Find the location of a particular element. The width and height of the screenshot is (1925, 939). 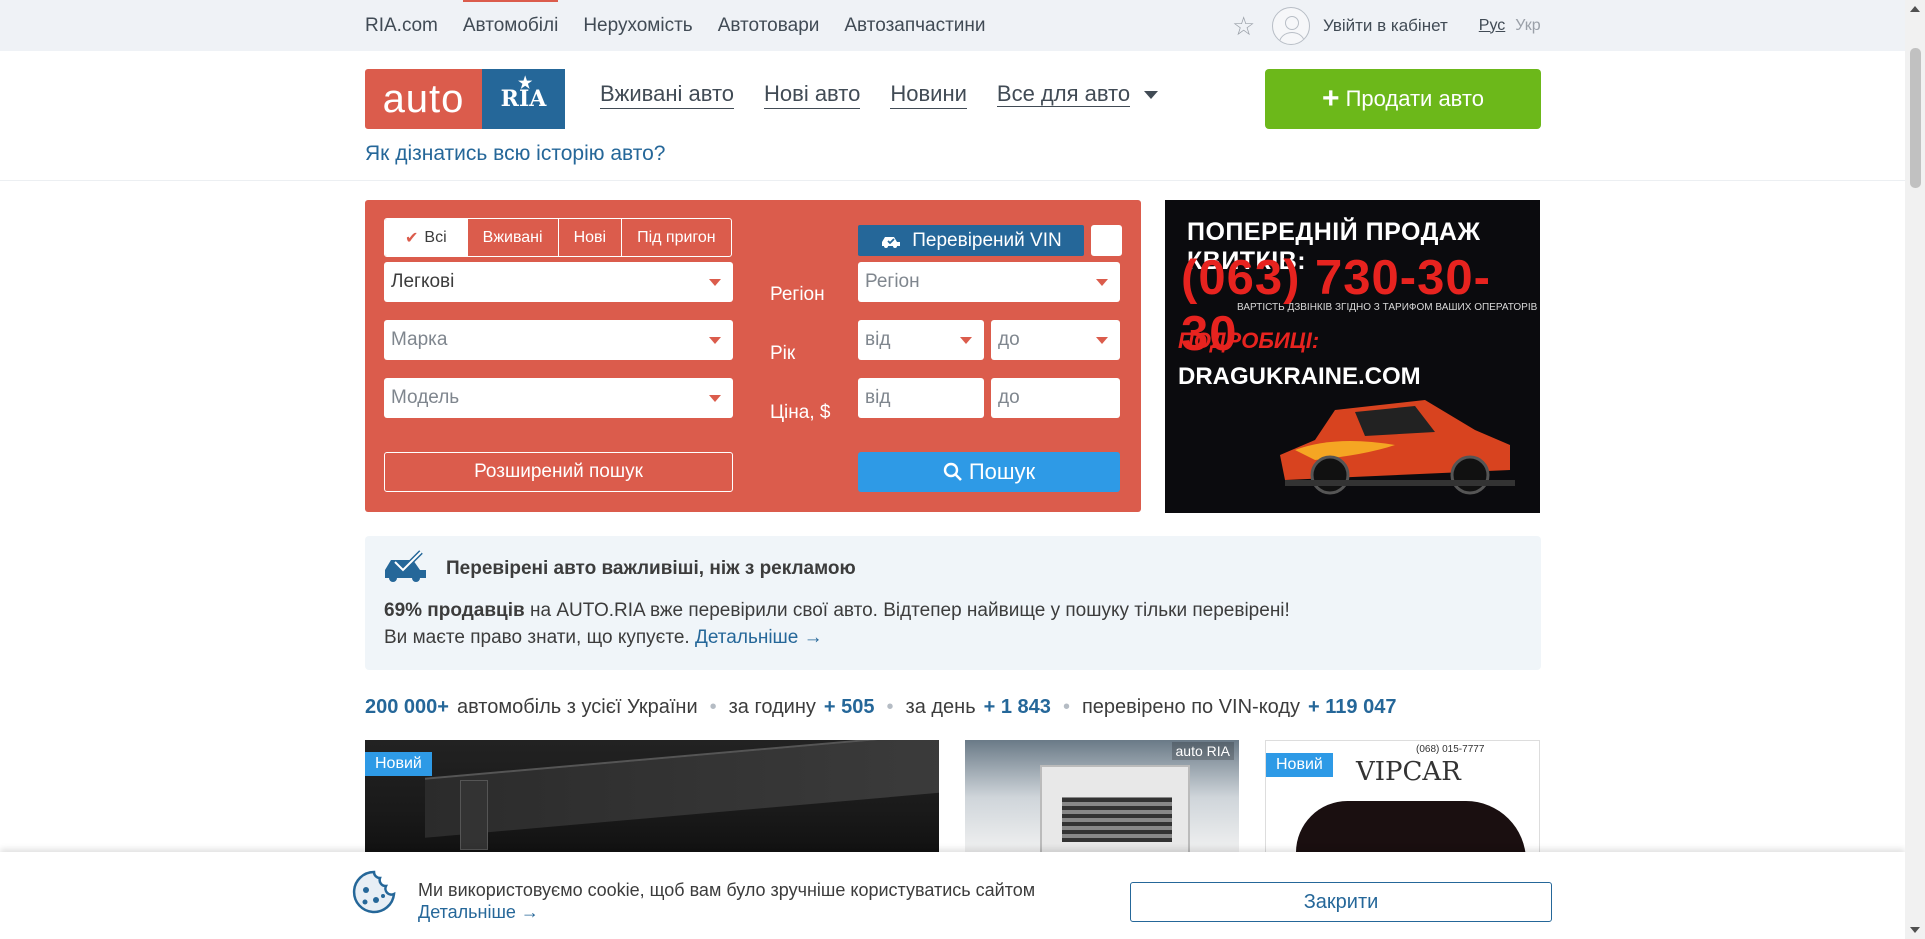

condition-tabs: ✔ Всі Вживані Нові Під пригон is located at coordinates (558, 237).